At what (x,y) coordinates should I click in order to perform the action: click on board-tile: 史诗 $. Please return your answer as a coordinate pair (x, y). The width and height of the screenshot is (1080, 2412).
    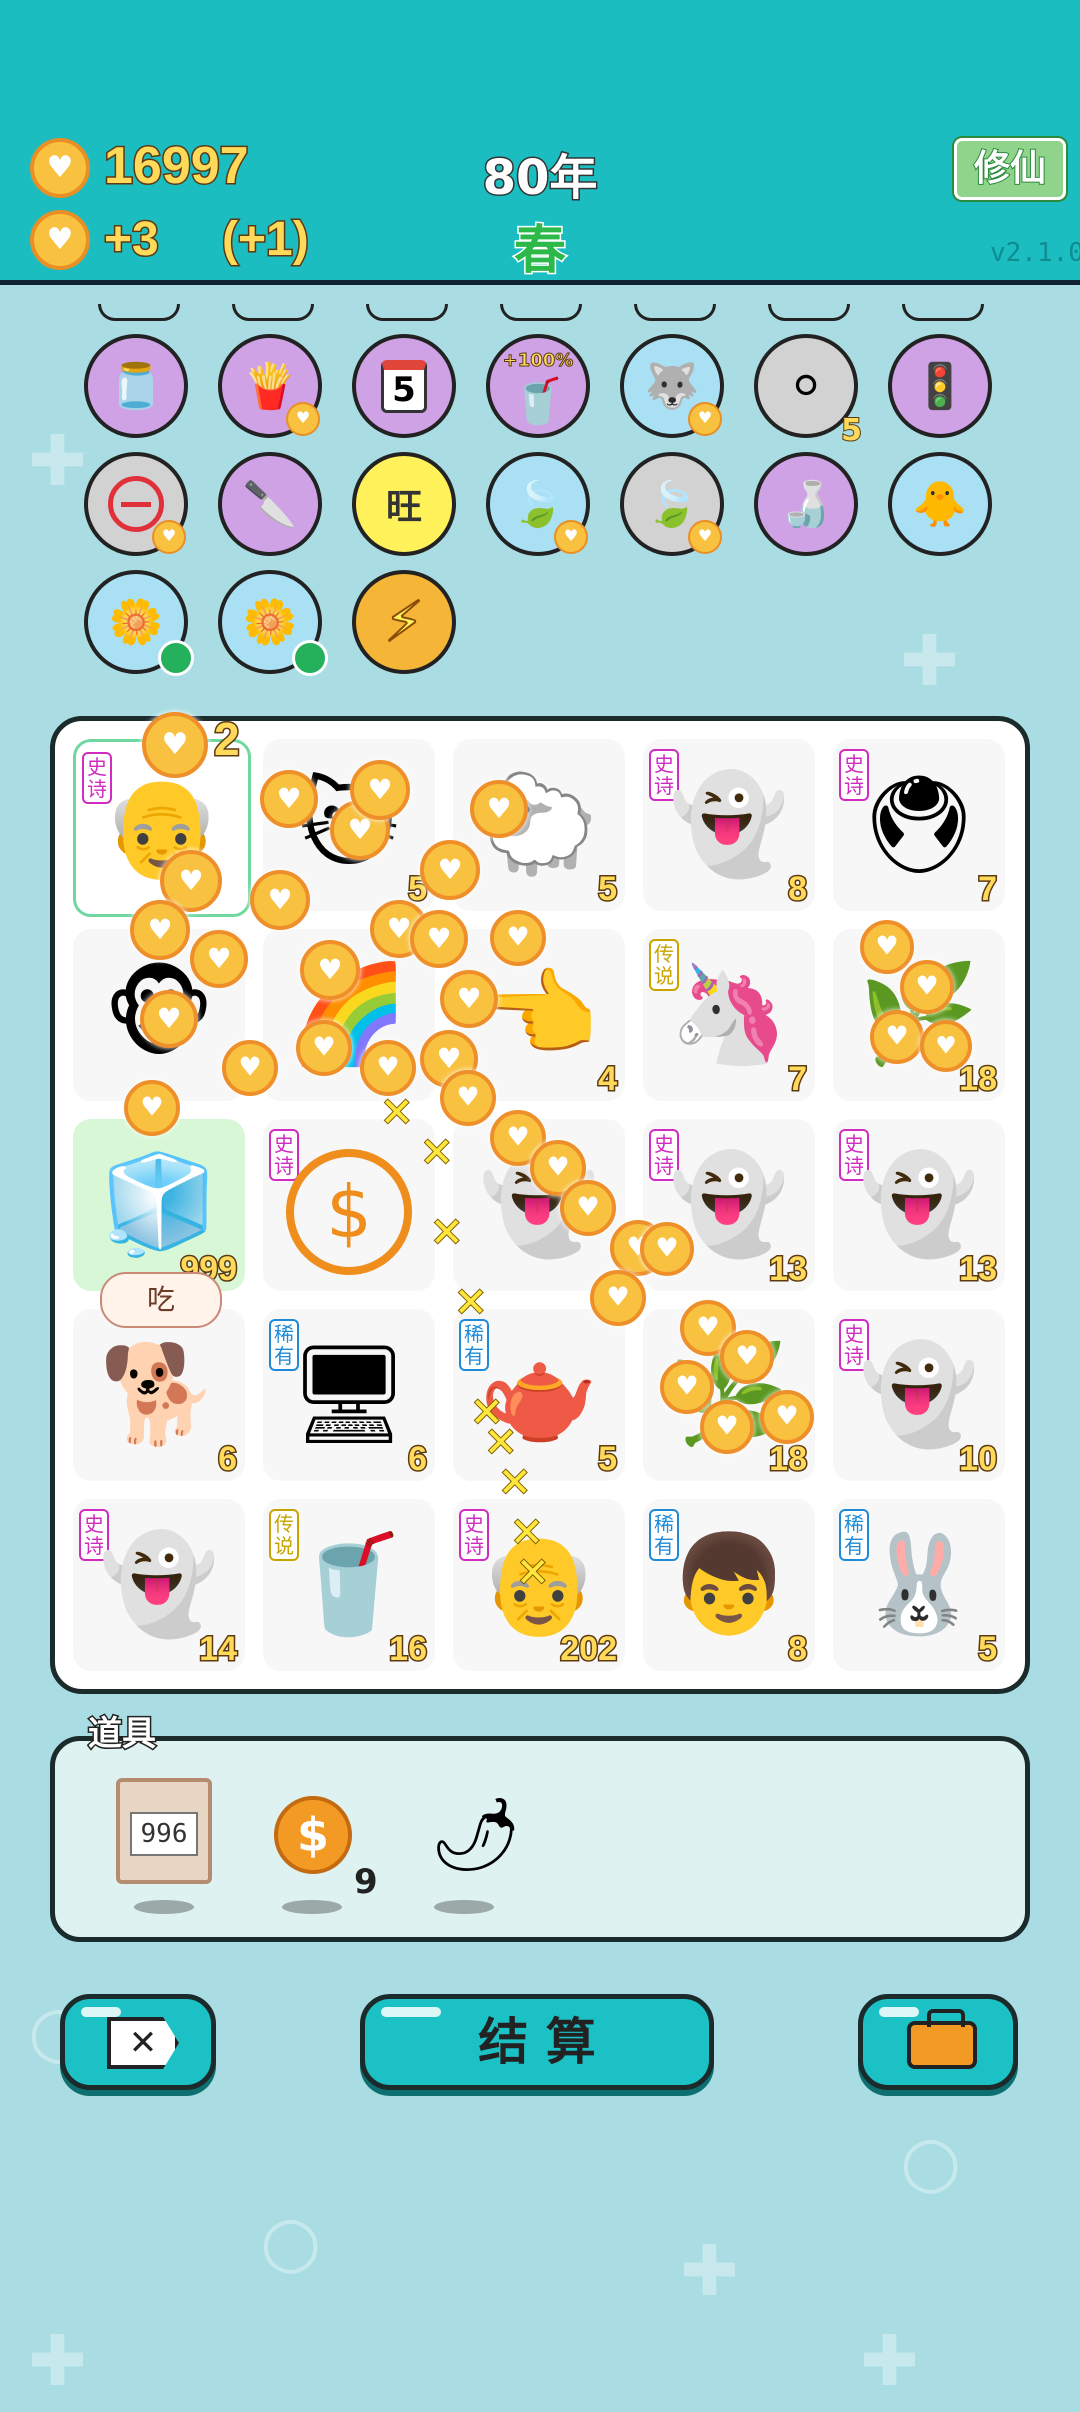
    Looking at the image, I should click on (349, 1205).